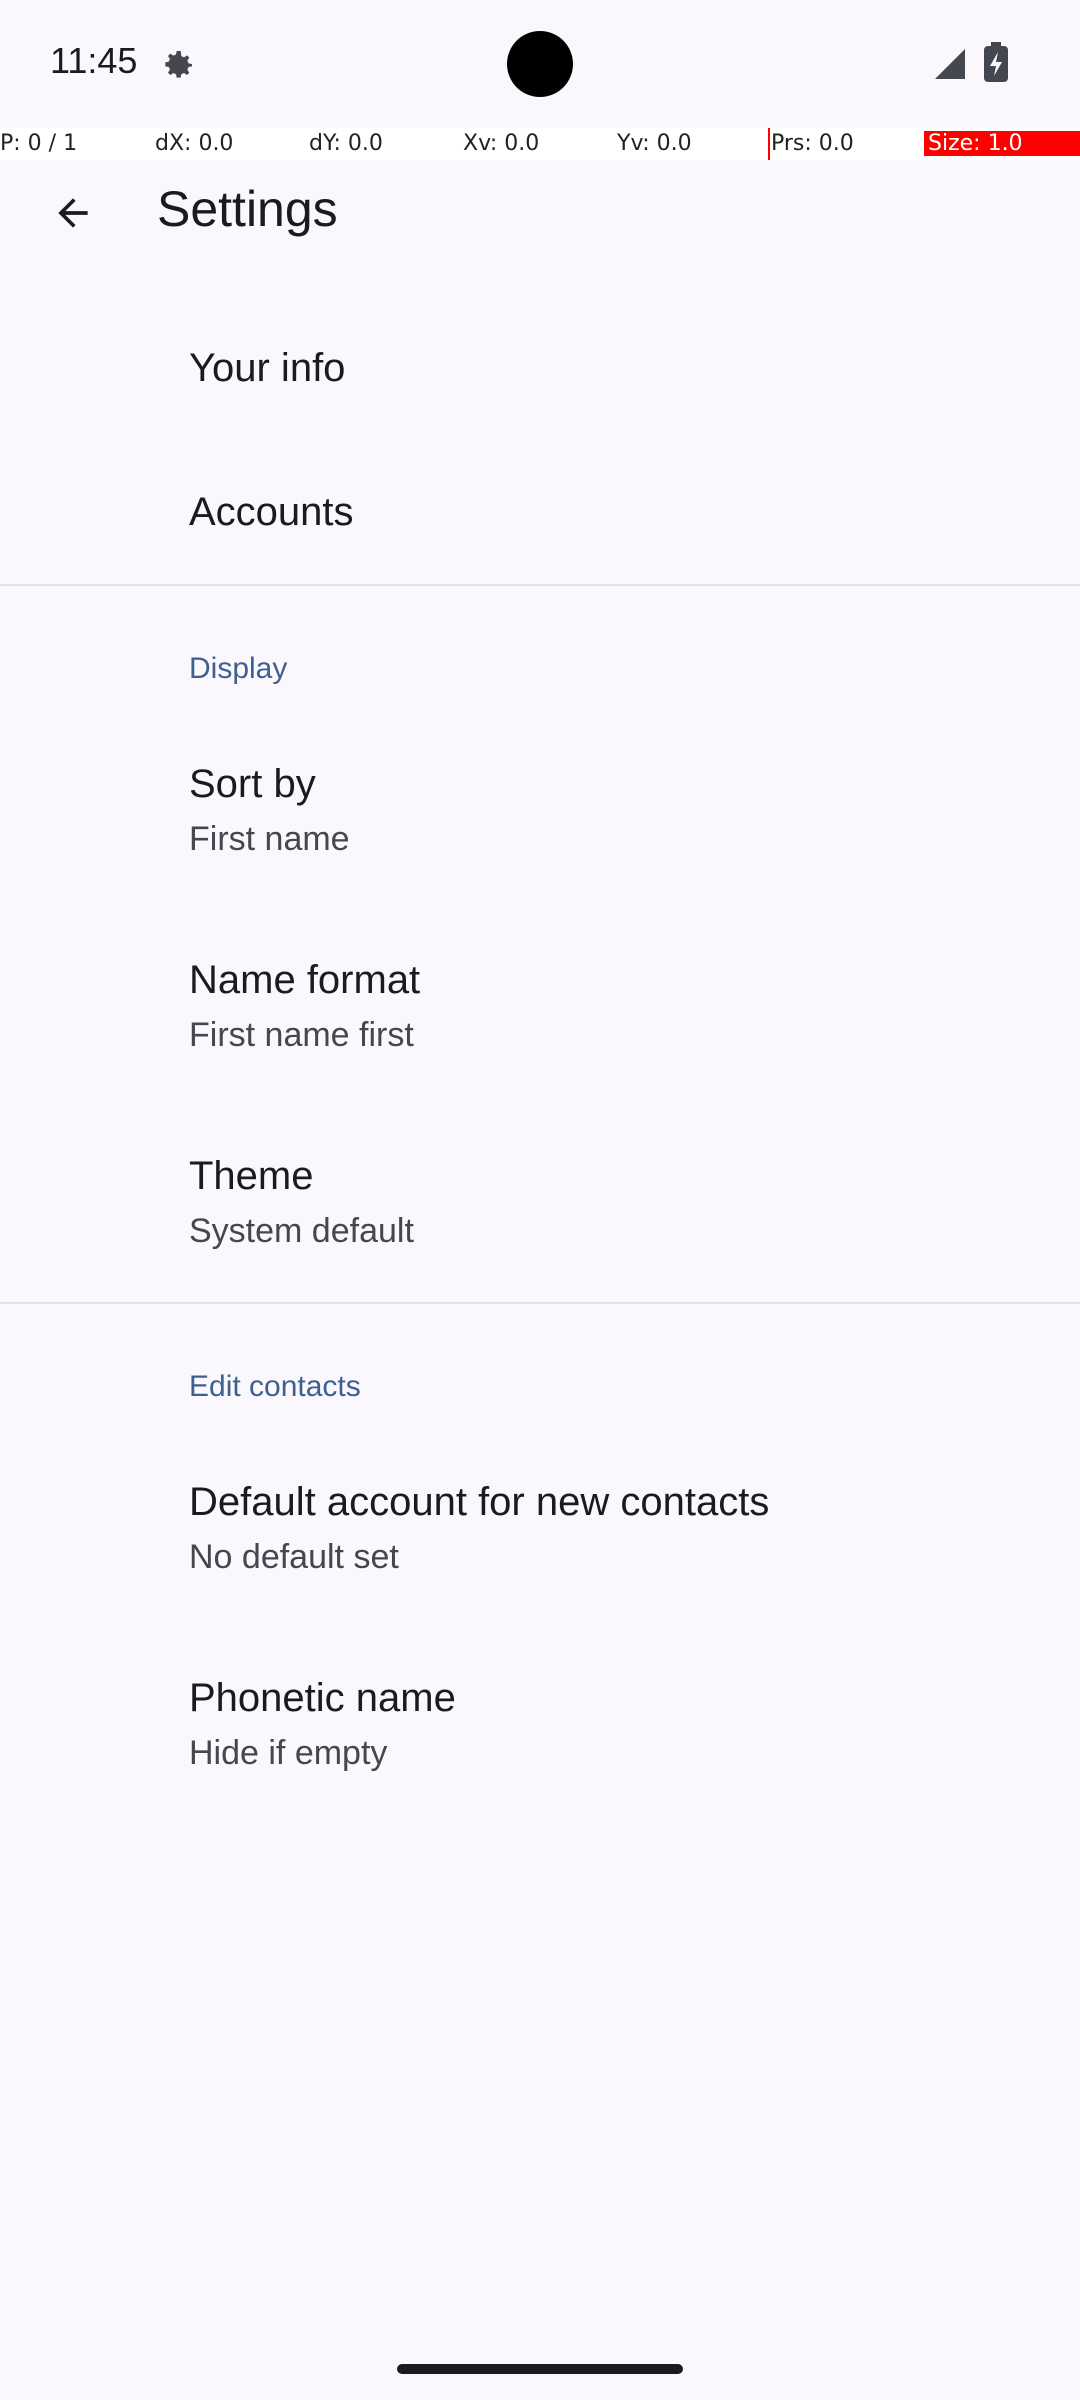  What do you see at coordinates (275, 1386) in the screenshot?
I see `section-header-edit-contacts: Edit contacts` at bounding box center [275, 1386].